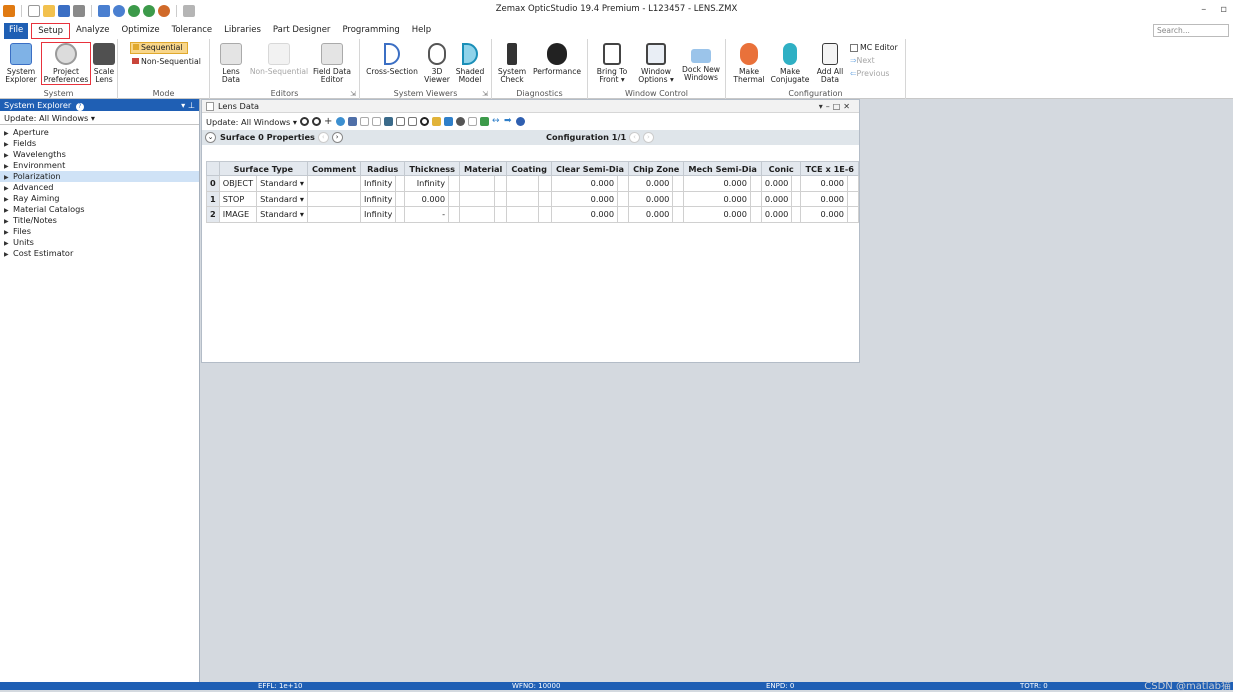 The height and width of the screenshot is (692, 1233). Describe the element at coordinates (99, 154) in the screenshot. I see `explorer-item-wavelengths: ▶Wavelengths` at that location.